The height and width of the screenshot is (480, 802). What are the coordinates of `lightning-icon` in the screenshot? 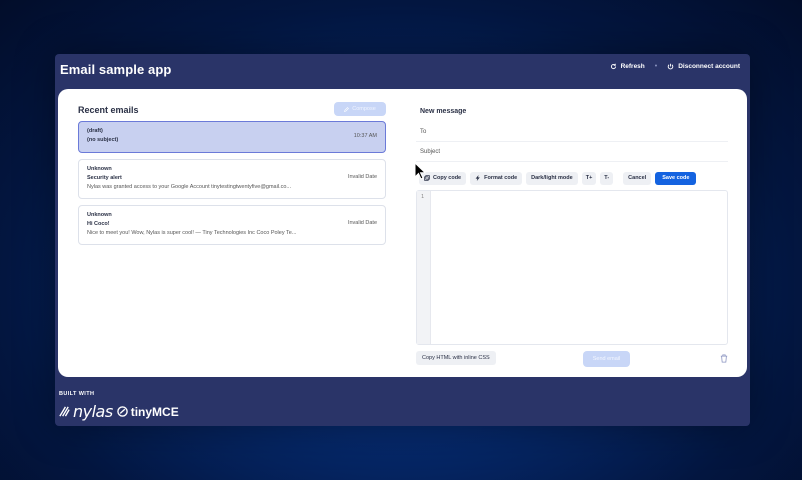 It's located at (477, 178).